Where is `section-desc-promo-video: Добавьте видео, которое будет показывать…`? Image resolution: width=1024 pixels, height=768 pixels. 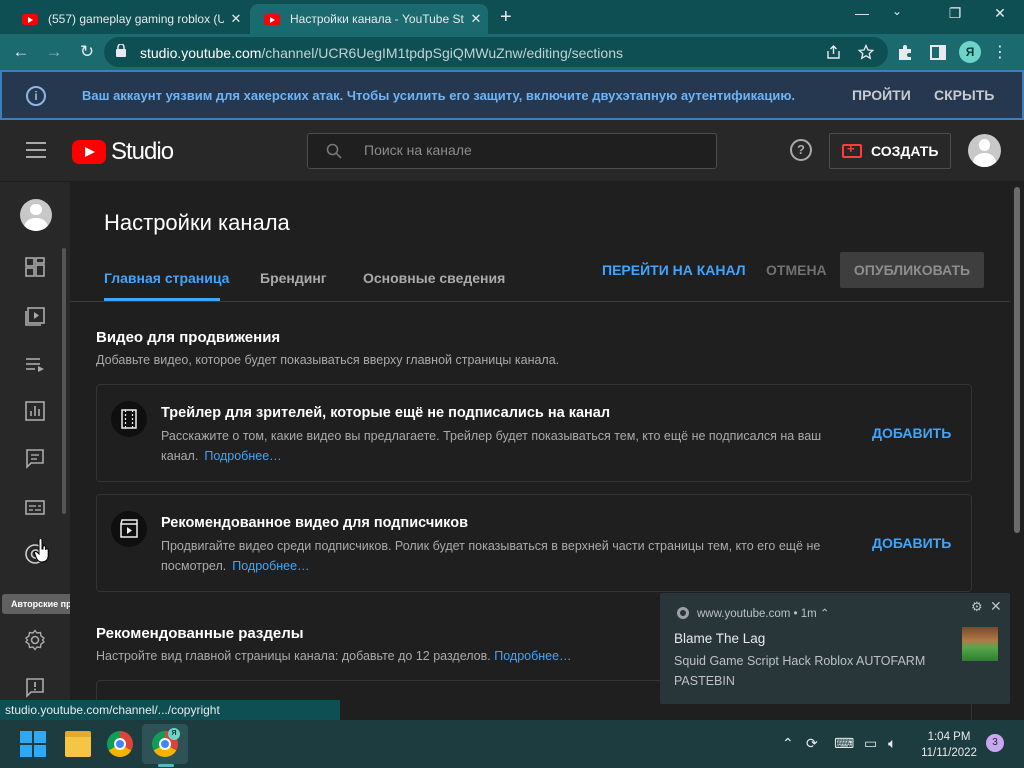 section-desc-promo-video: Добавьте видео, которое будет показывать… is located at coordinates (328, 360).